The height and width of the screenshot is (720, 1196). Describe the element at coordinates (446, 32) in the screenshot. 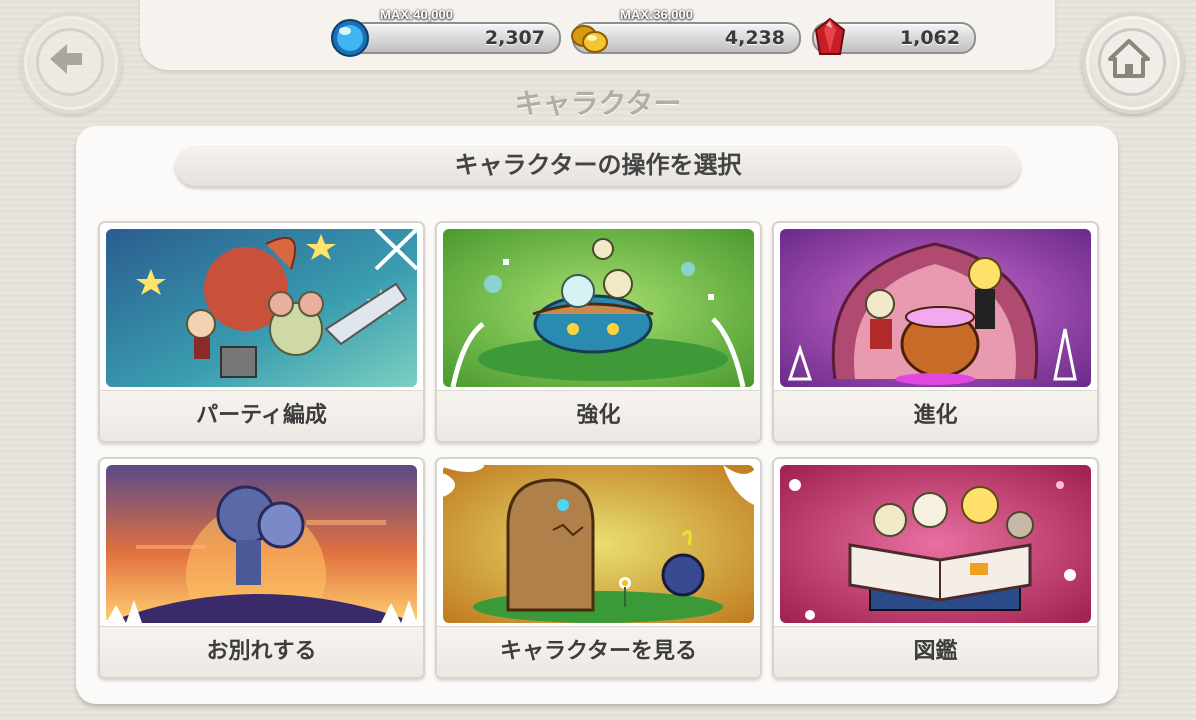

I see `blue-orb-counter: MAX:40,000 2,307` at that location.